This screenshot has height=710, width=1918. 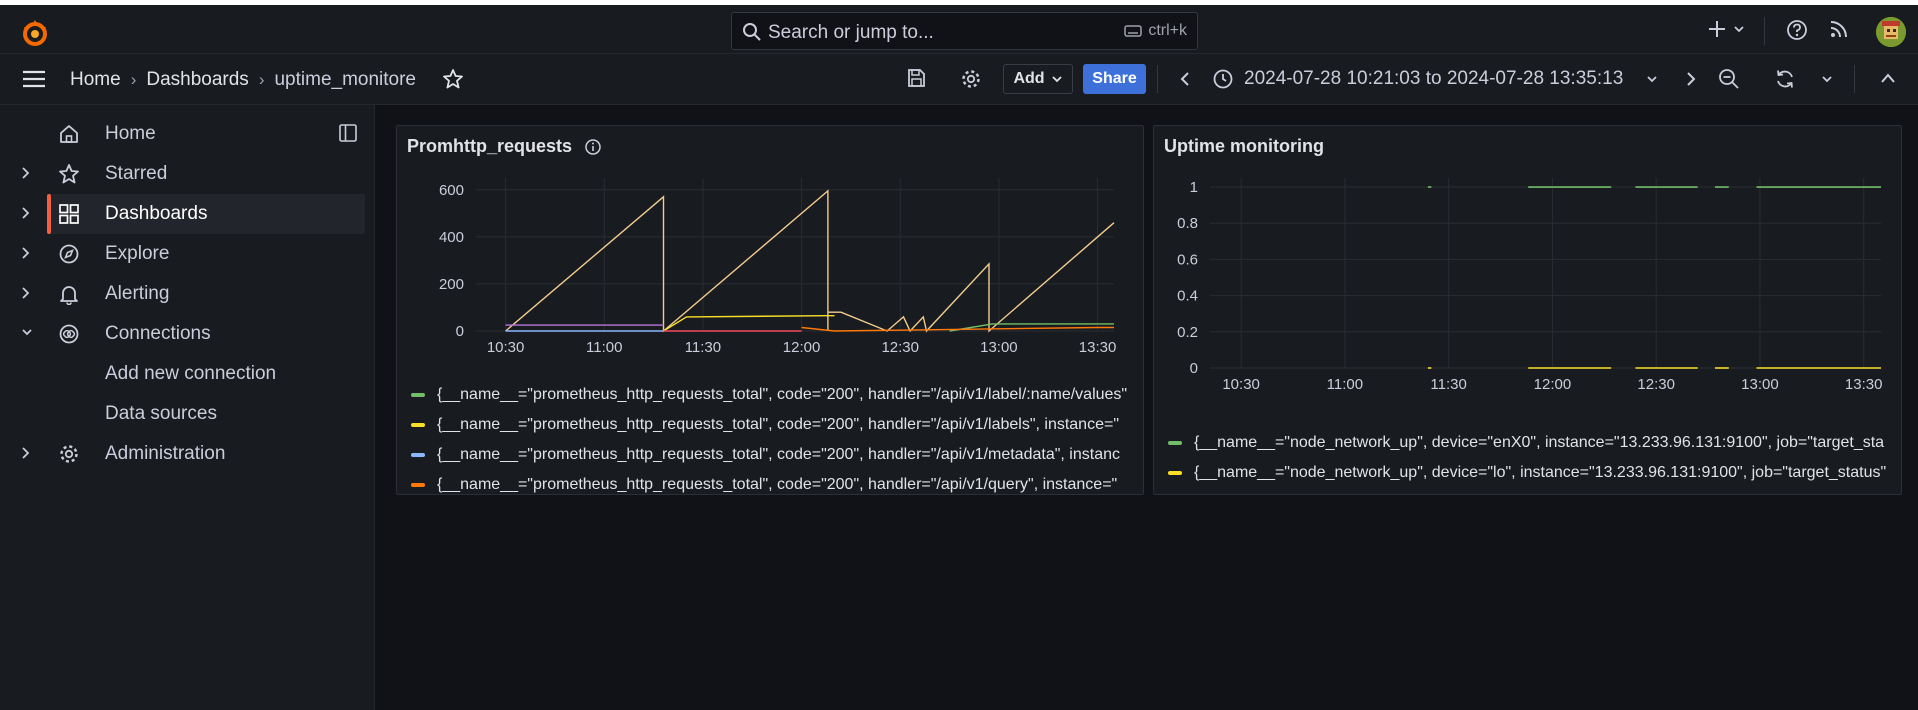 What do you see at coordinates (182, 254) in the screenshot?
I see `sidebar-item-explore: Explore` at bounding box center [182, 254].